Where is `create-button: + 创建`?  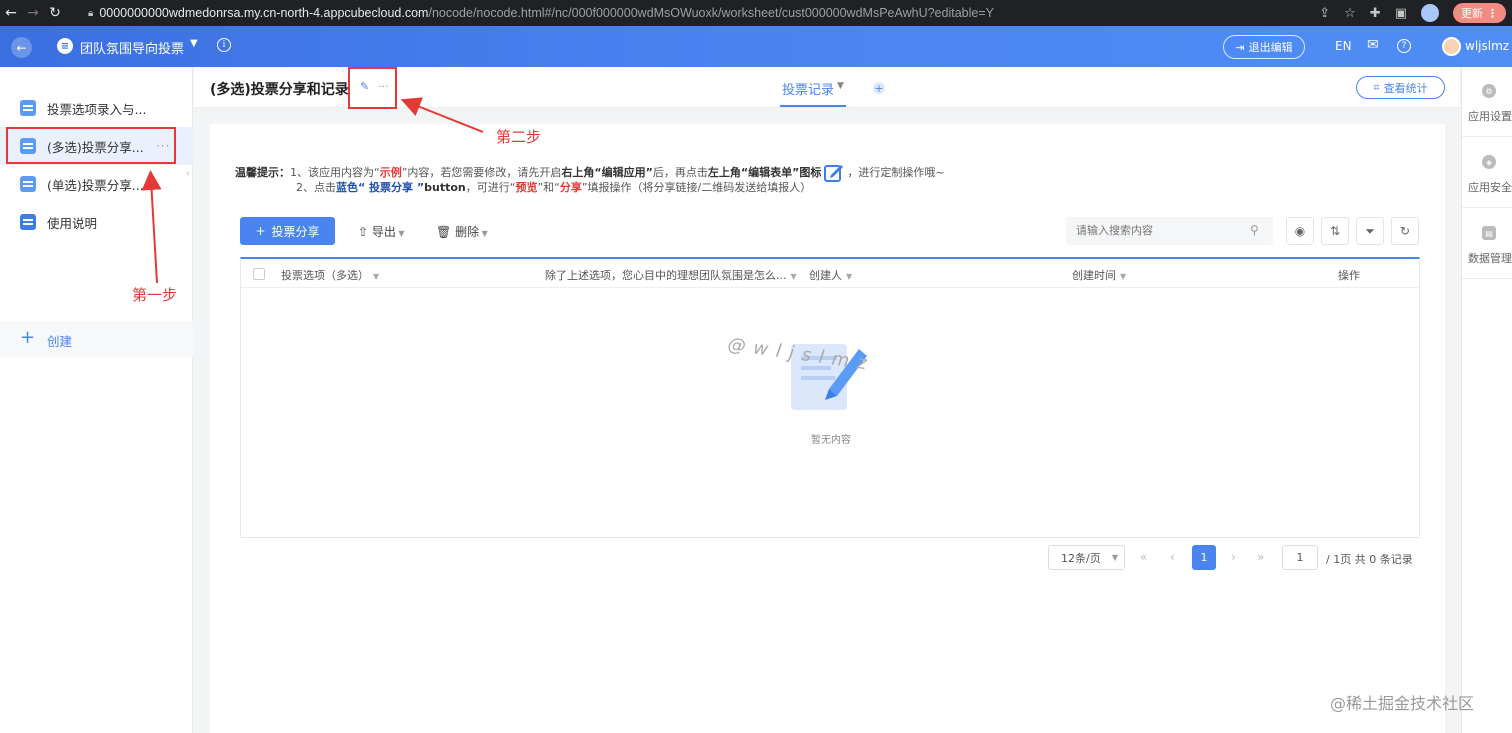 create-button: + 创建 is located at coordinates (96, 339).